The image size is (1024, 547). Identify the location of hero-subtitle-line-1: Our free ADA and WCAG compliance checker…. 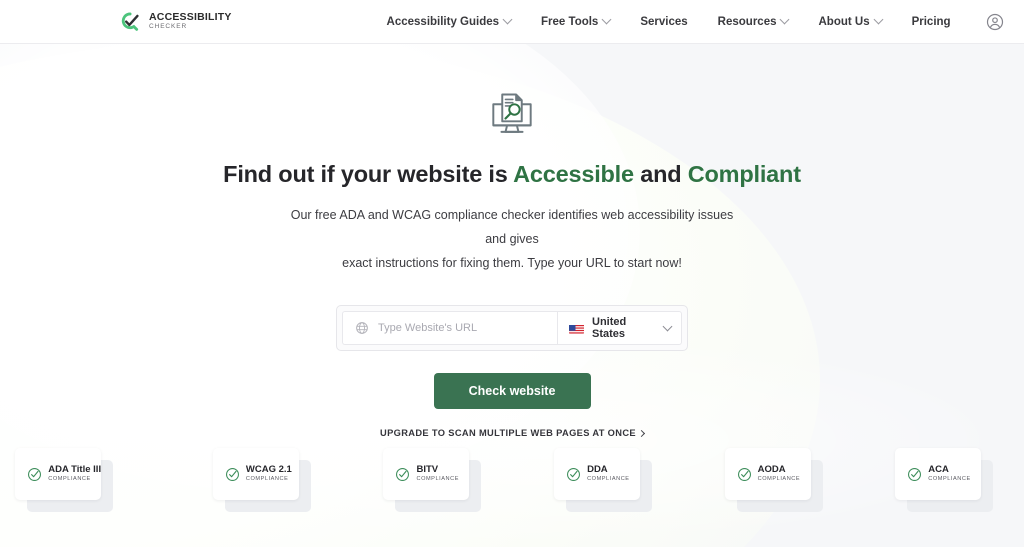
(512, 227).